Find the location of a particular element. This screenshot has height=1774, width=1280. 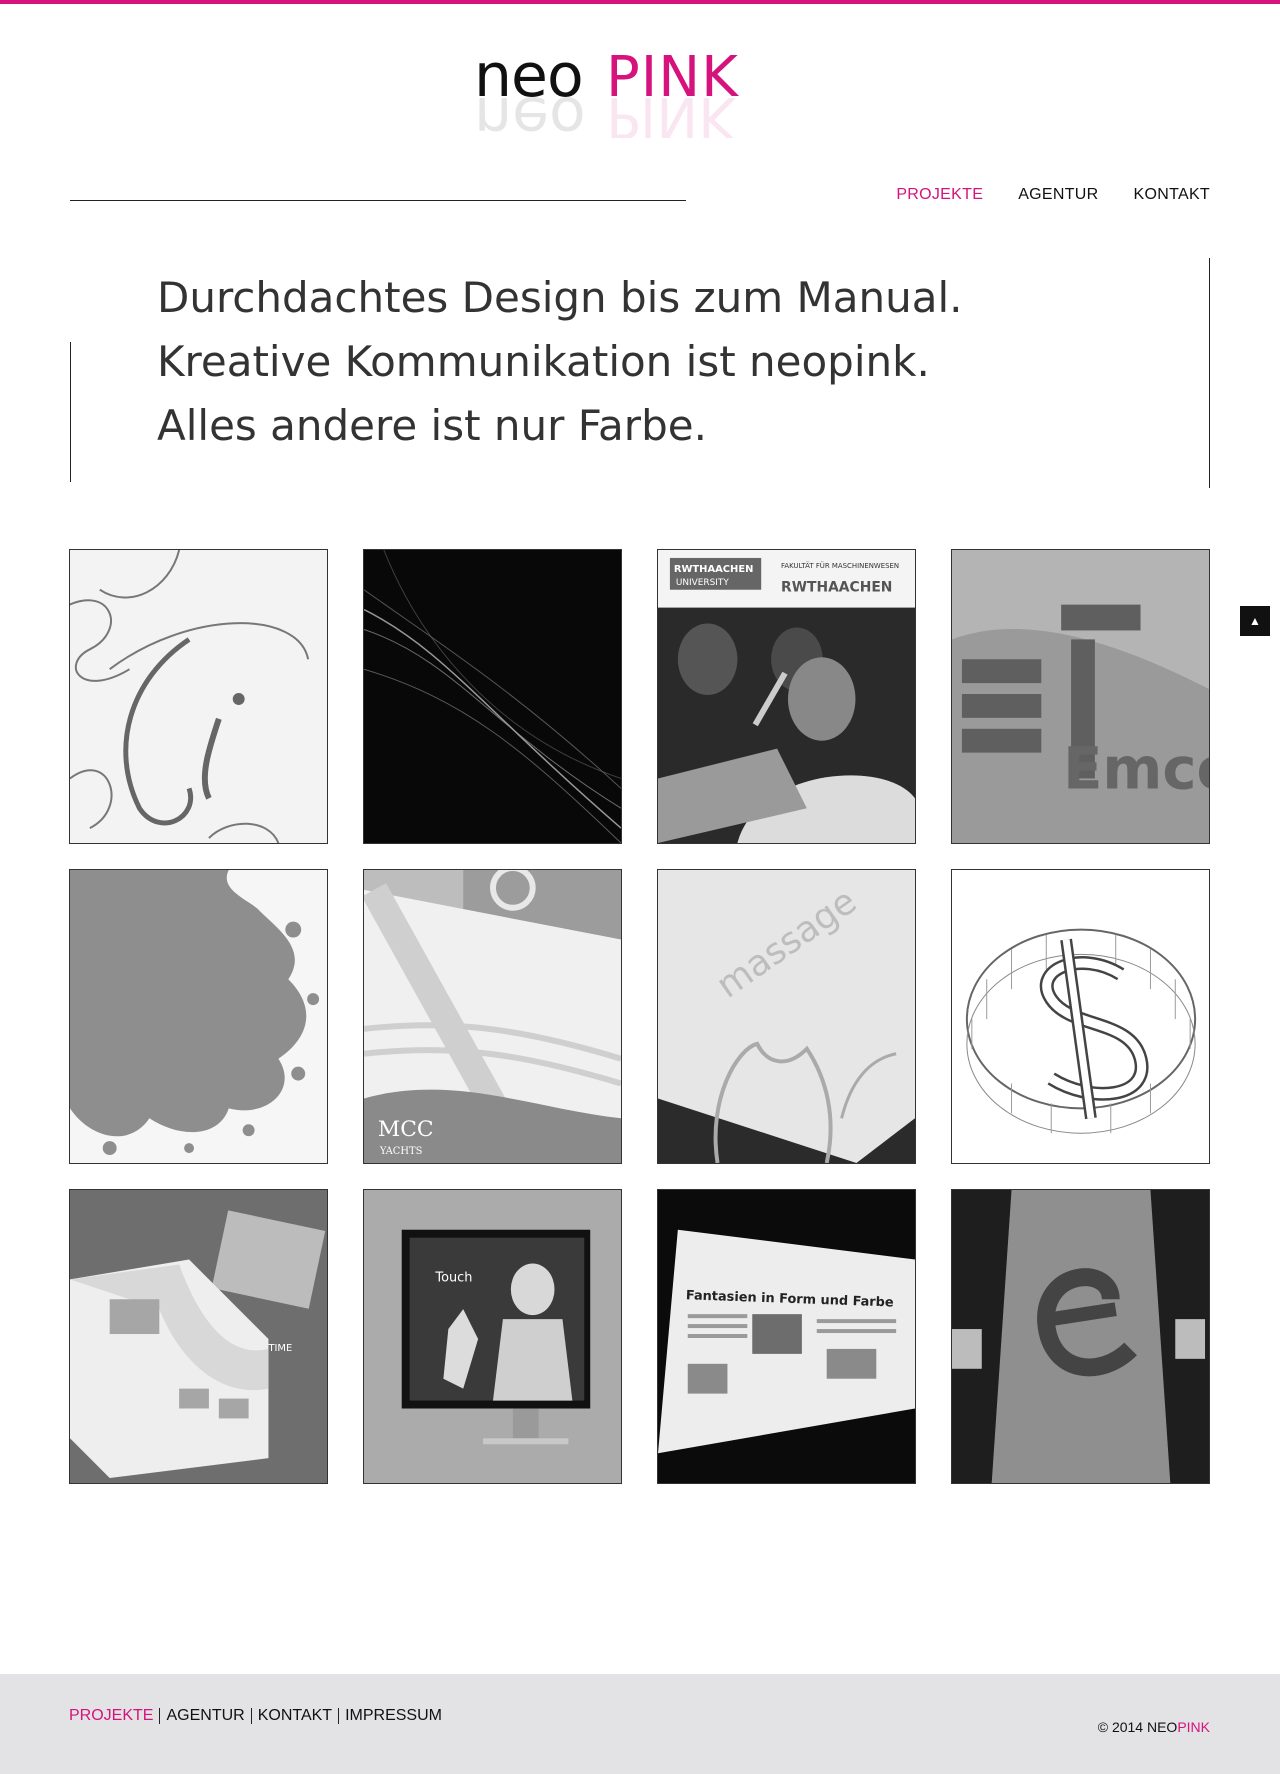

dollar-gear-image is located at coordinates (1080, 1016).